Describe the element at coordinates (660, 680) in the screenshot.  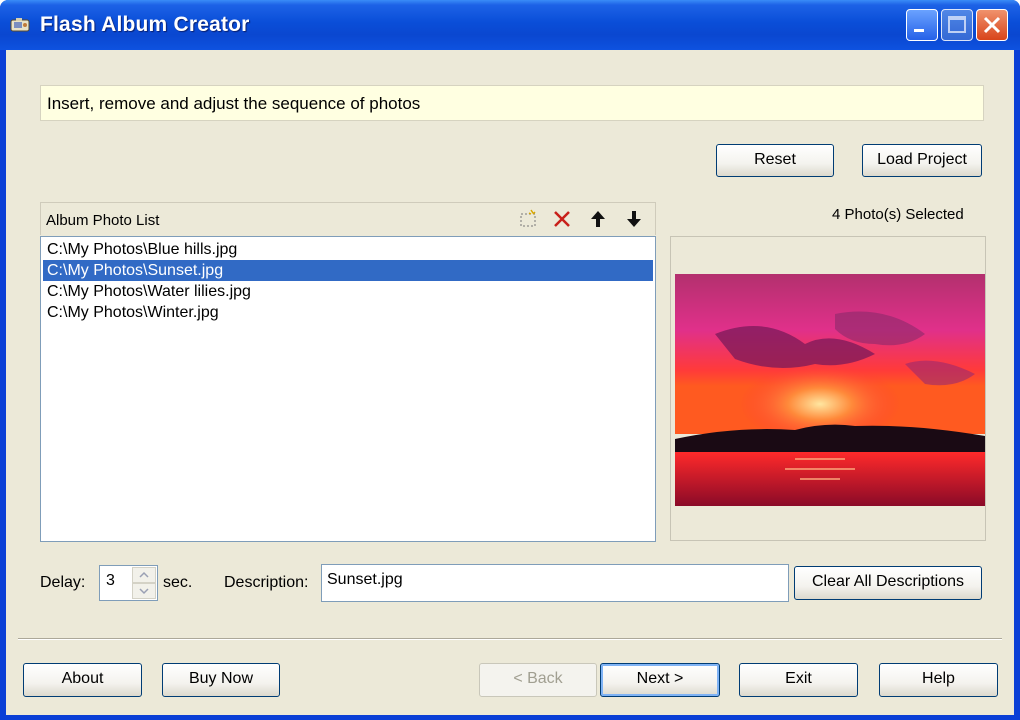
I see `next-button: Next >` at that location.